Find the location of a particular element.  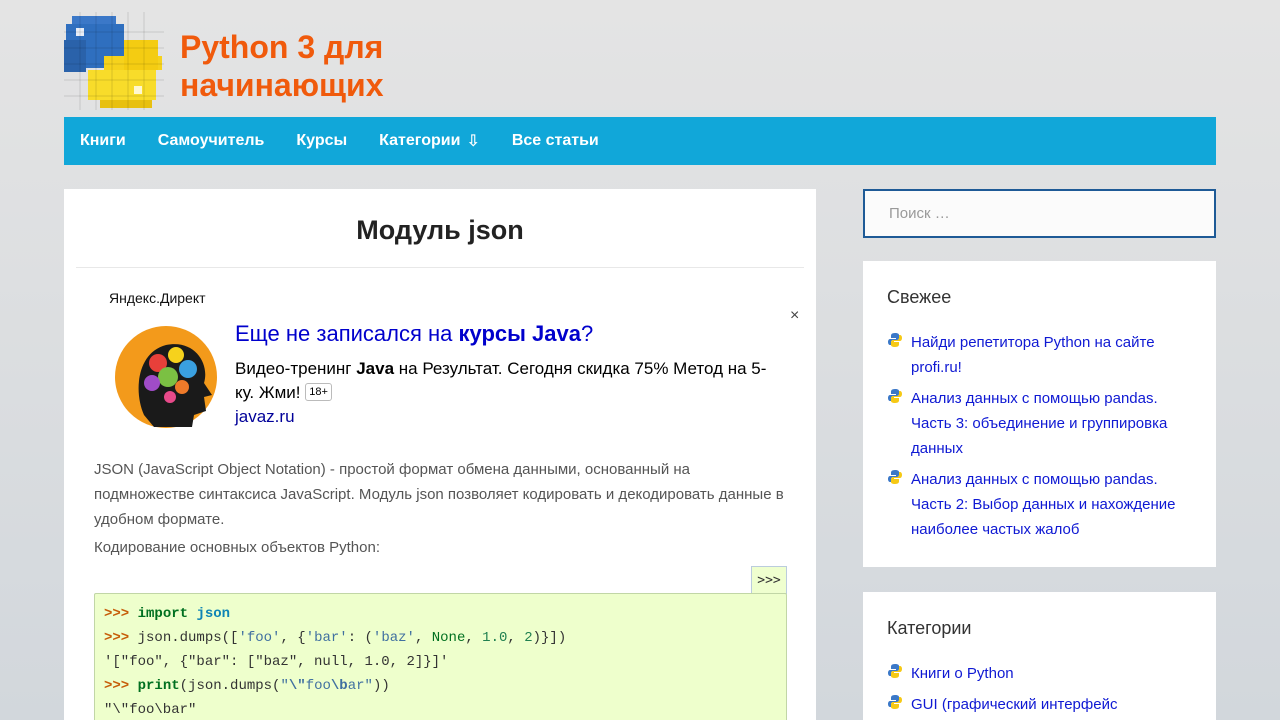

code-string: 'foo' is located at coordinates (259, 638).